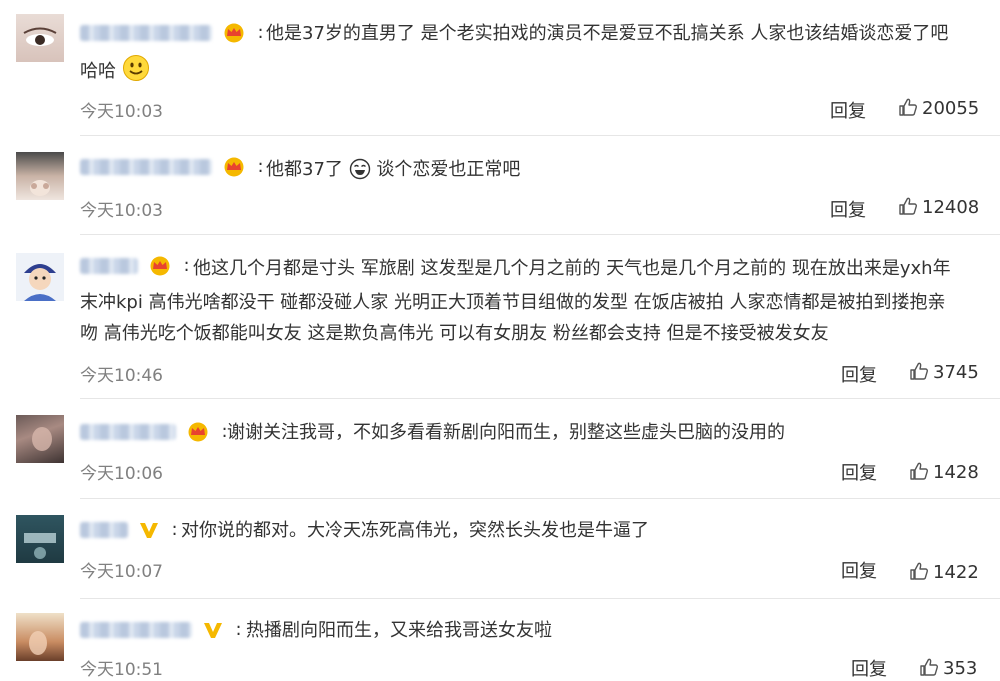 The width and height of the screenshot is (1000, 681). Describe the element at coordinates (115, 71) in the screenshot. I see `comment-text: 哈哈` at that location.